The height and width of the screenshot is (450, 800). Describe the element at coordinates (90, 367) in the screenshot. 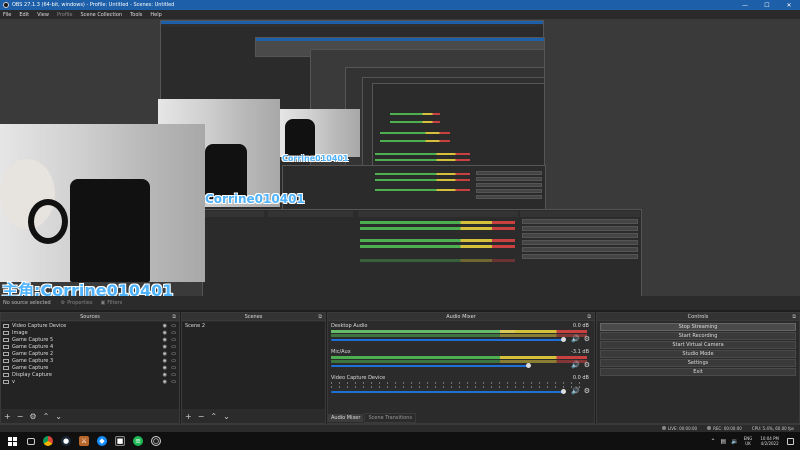

I see `source-item: Game Capture ◉ ▭` at that location.